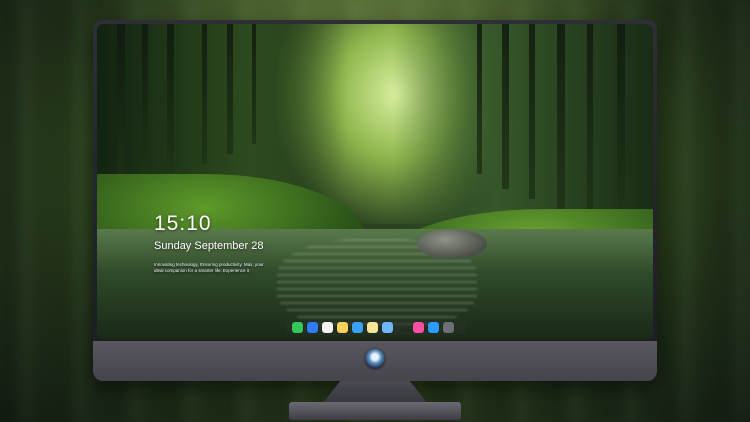  I want to click on app-store-icon, so click(433, 327).